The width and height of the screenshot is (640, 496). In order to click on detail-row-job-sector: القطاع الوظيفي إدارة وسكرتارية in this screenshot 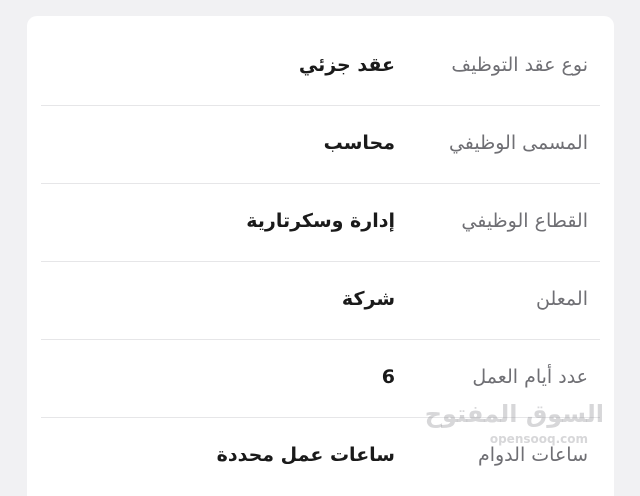, I will do `click(320, 223)`.